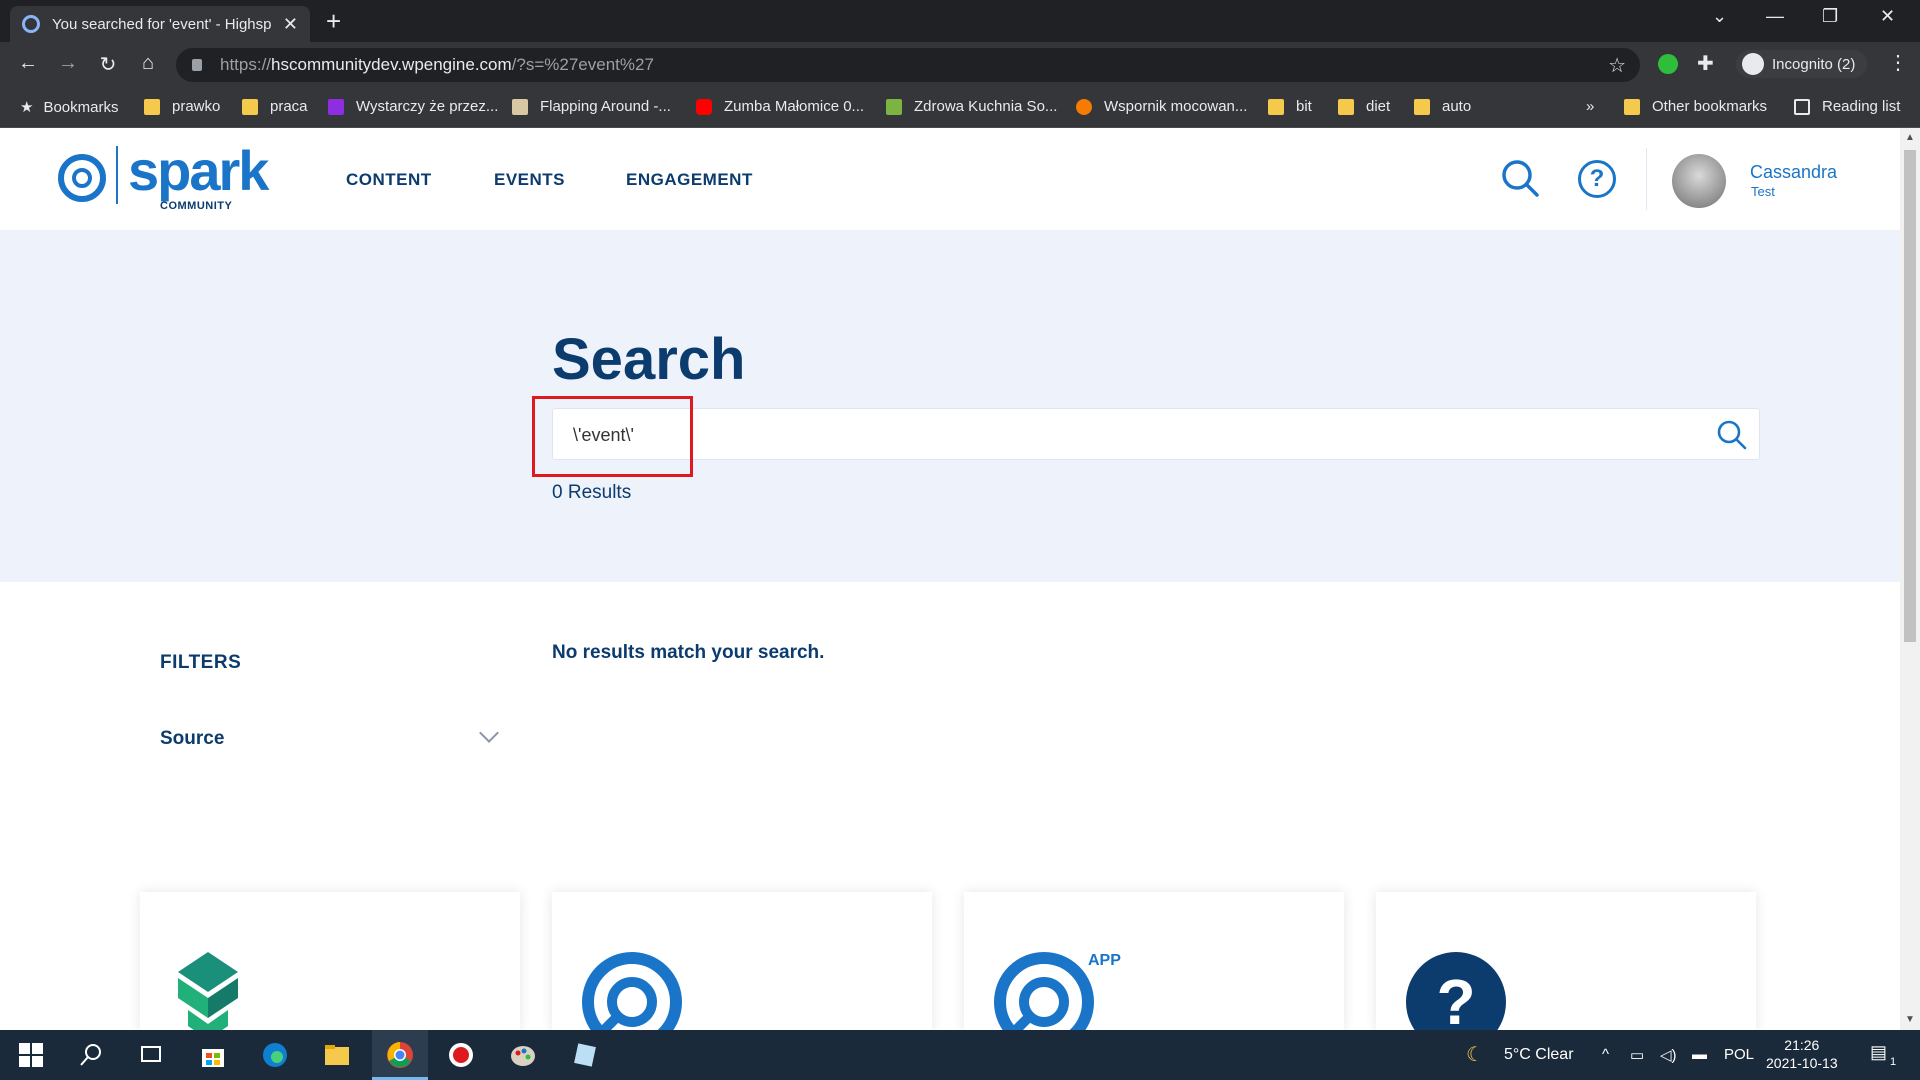  Describe the element at coordinates (1898, 62) in the screenshot. I see `browser-menu-icon: ⋮` at that location.